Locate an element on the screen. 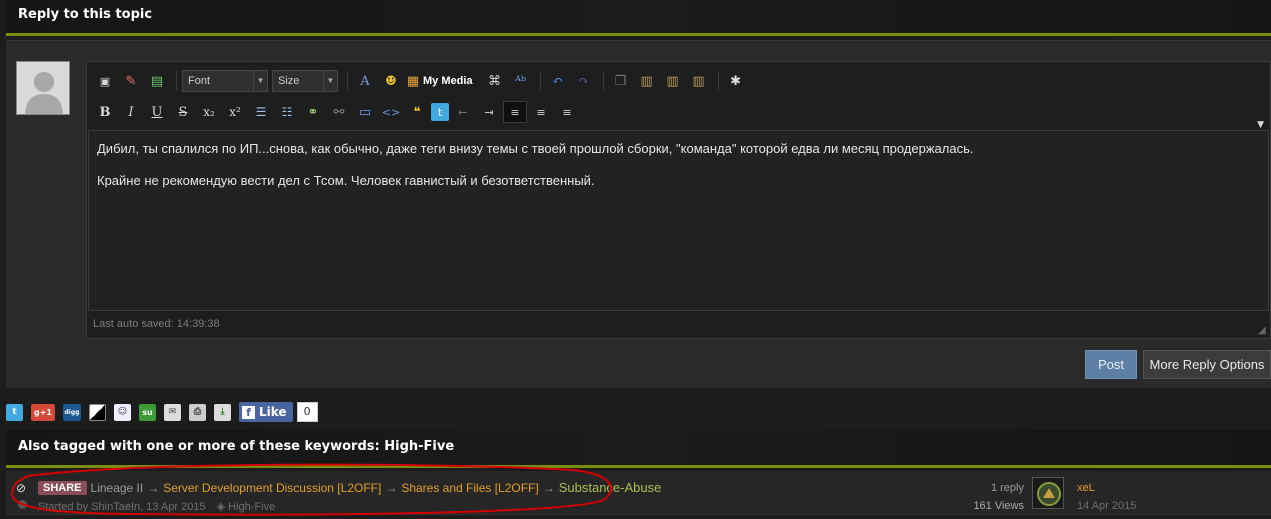 This screenshot has width=1271, height=519. twitter-icon: t is located at coordinates (440, 112).